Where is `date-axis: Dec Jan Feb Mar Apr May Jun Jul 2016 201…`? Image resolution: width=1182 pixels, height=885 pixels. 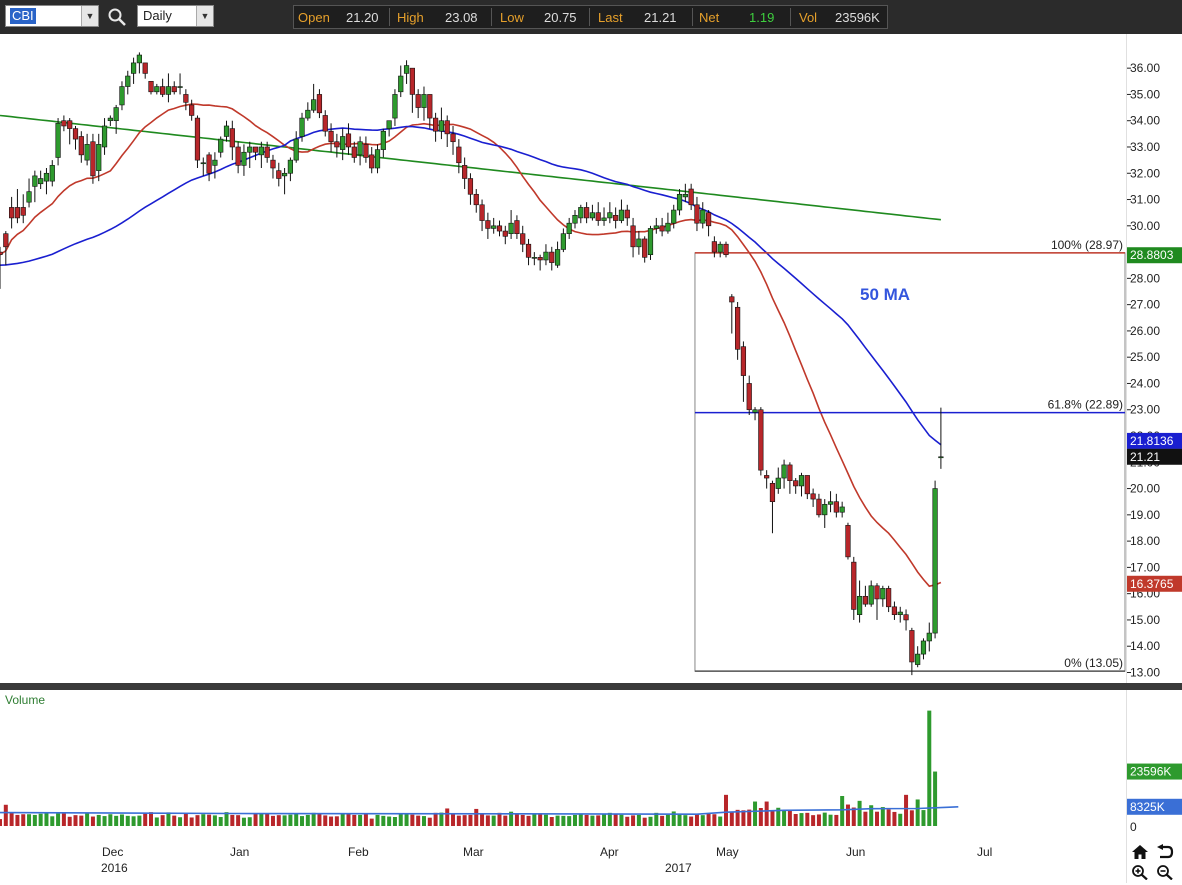
date-axis: Dec Jan Feb Mar Apr May Jun Jul 2016 201… is located at coordinates (563, 862).